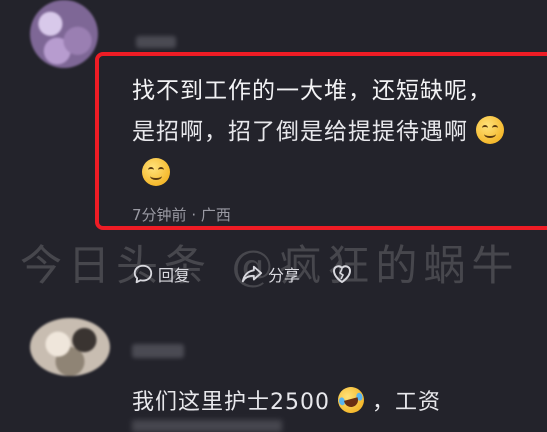  What do you see at coordinates (312, 91) in the screenshot?
I see `comment-text-line1: 找不到工作的一大堆，还短缺呢，` at bounding box center [312, 91].